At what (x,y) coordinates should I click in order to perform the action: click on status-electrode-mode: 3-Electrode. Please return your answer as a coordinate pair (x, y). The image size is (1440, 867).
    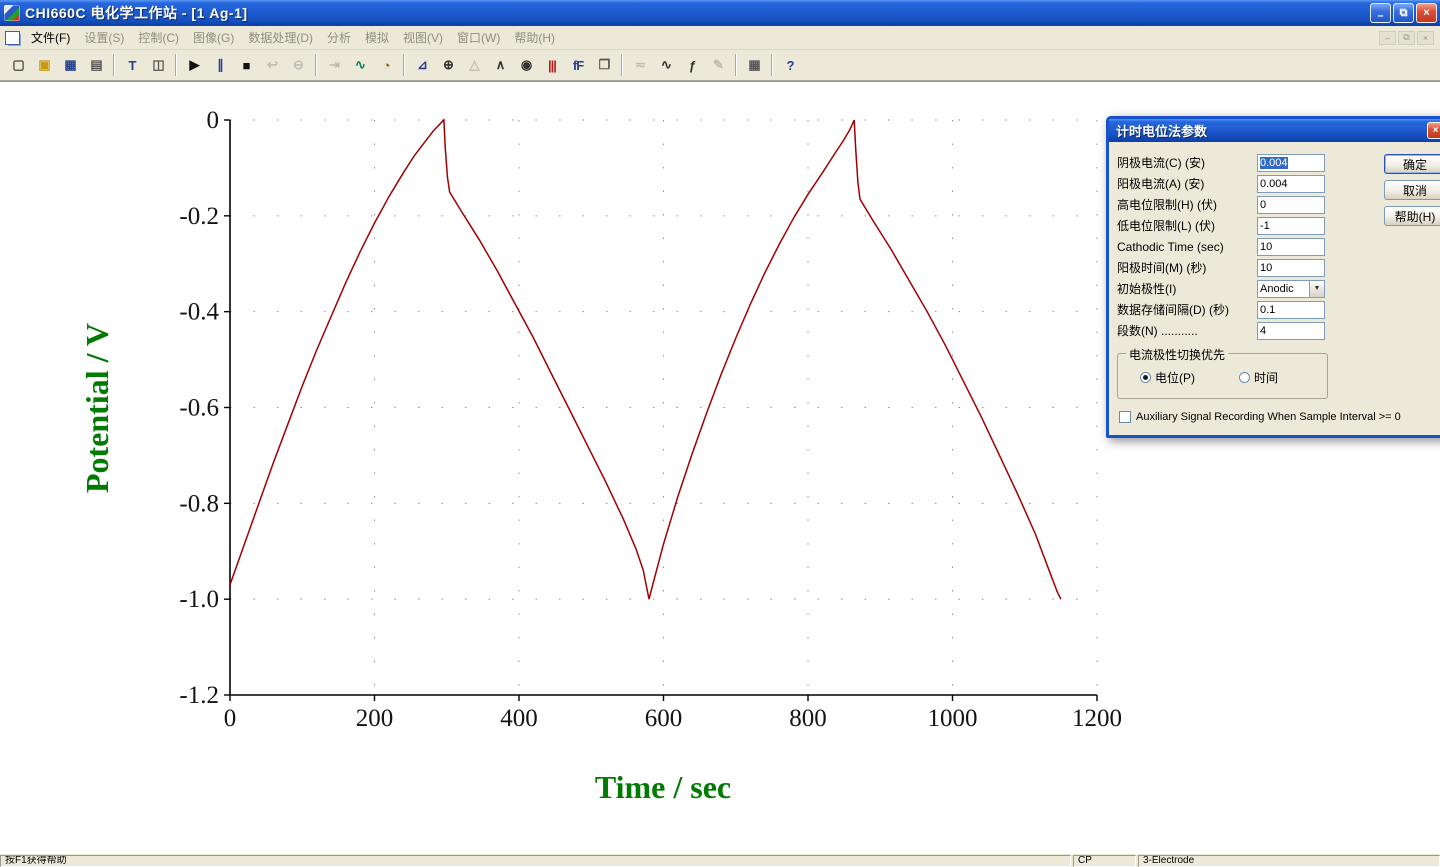
    Looking at the image, I should click on (1289, 861).